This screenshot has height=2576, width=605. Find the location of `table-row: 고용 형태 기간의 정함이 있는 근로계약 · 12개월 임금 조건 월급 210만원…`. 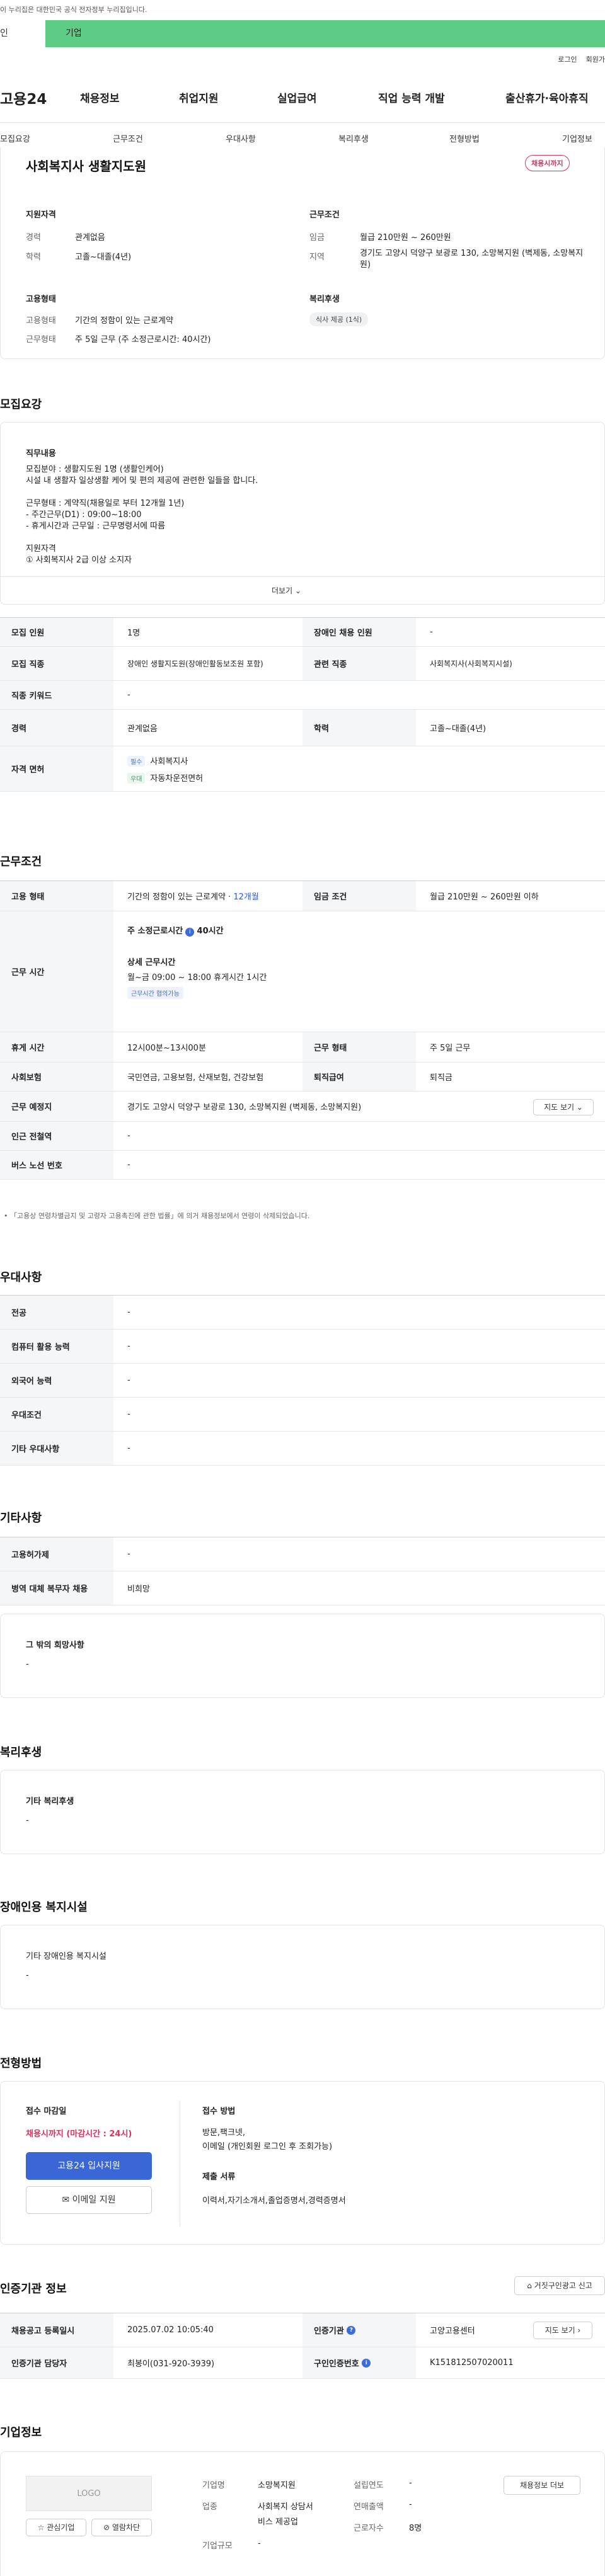

table-row: 고용 형태 기간의 정함이 있는 근로계약 · 12개월 임금 조건 월급 210만원… is located at coordinates (302, 896).